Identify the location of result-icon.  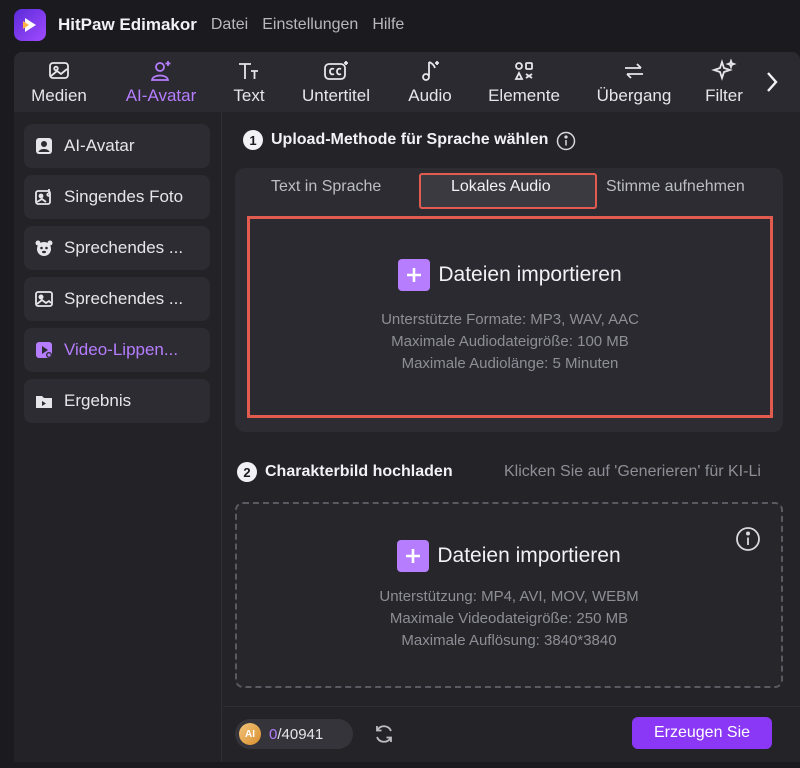
(44, 401).